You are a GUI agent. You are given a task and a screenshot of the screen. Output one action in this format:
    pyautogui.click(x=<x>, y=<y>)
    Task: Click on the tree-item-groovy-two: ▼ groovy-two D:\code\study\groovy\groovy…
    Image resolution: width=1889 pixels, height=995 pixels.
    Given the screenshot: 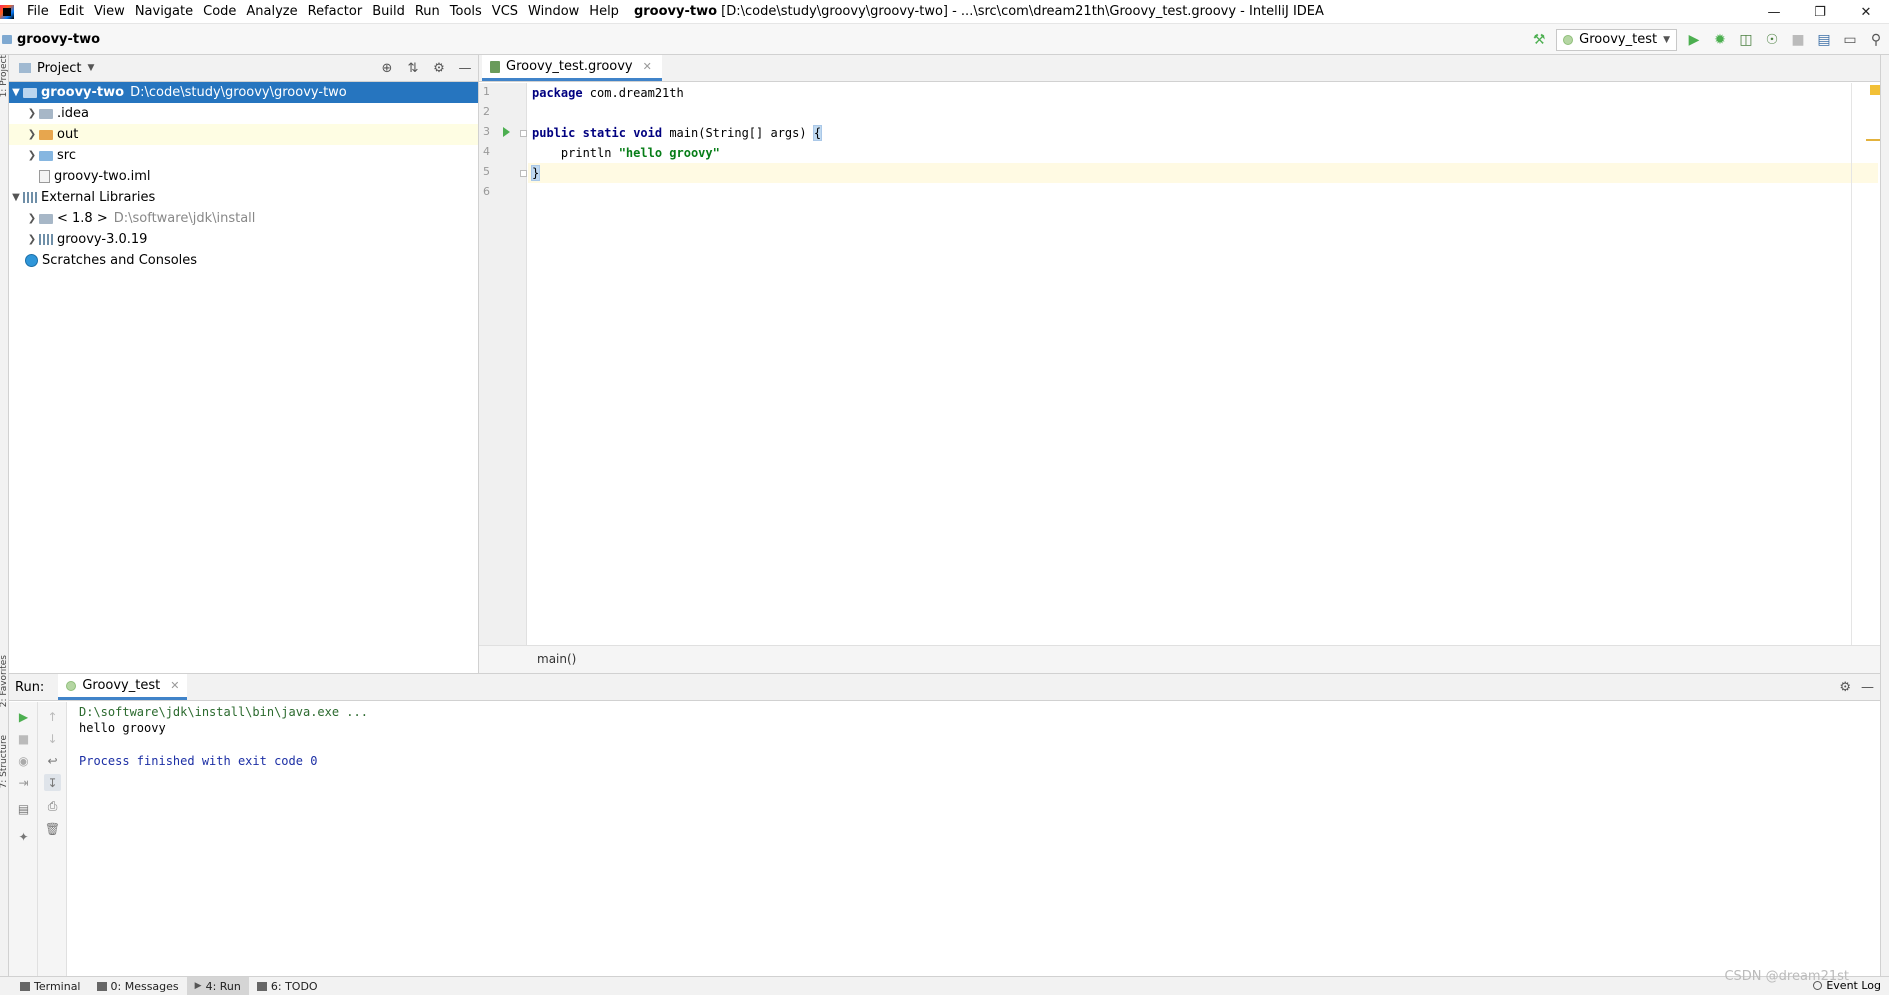 What is the action you would take?
    pyautogui.click(x=243, y=92)
    